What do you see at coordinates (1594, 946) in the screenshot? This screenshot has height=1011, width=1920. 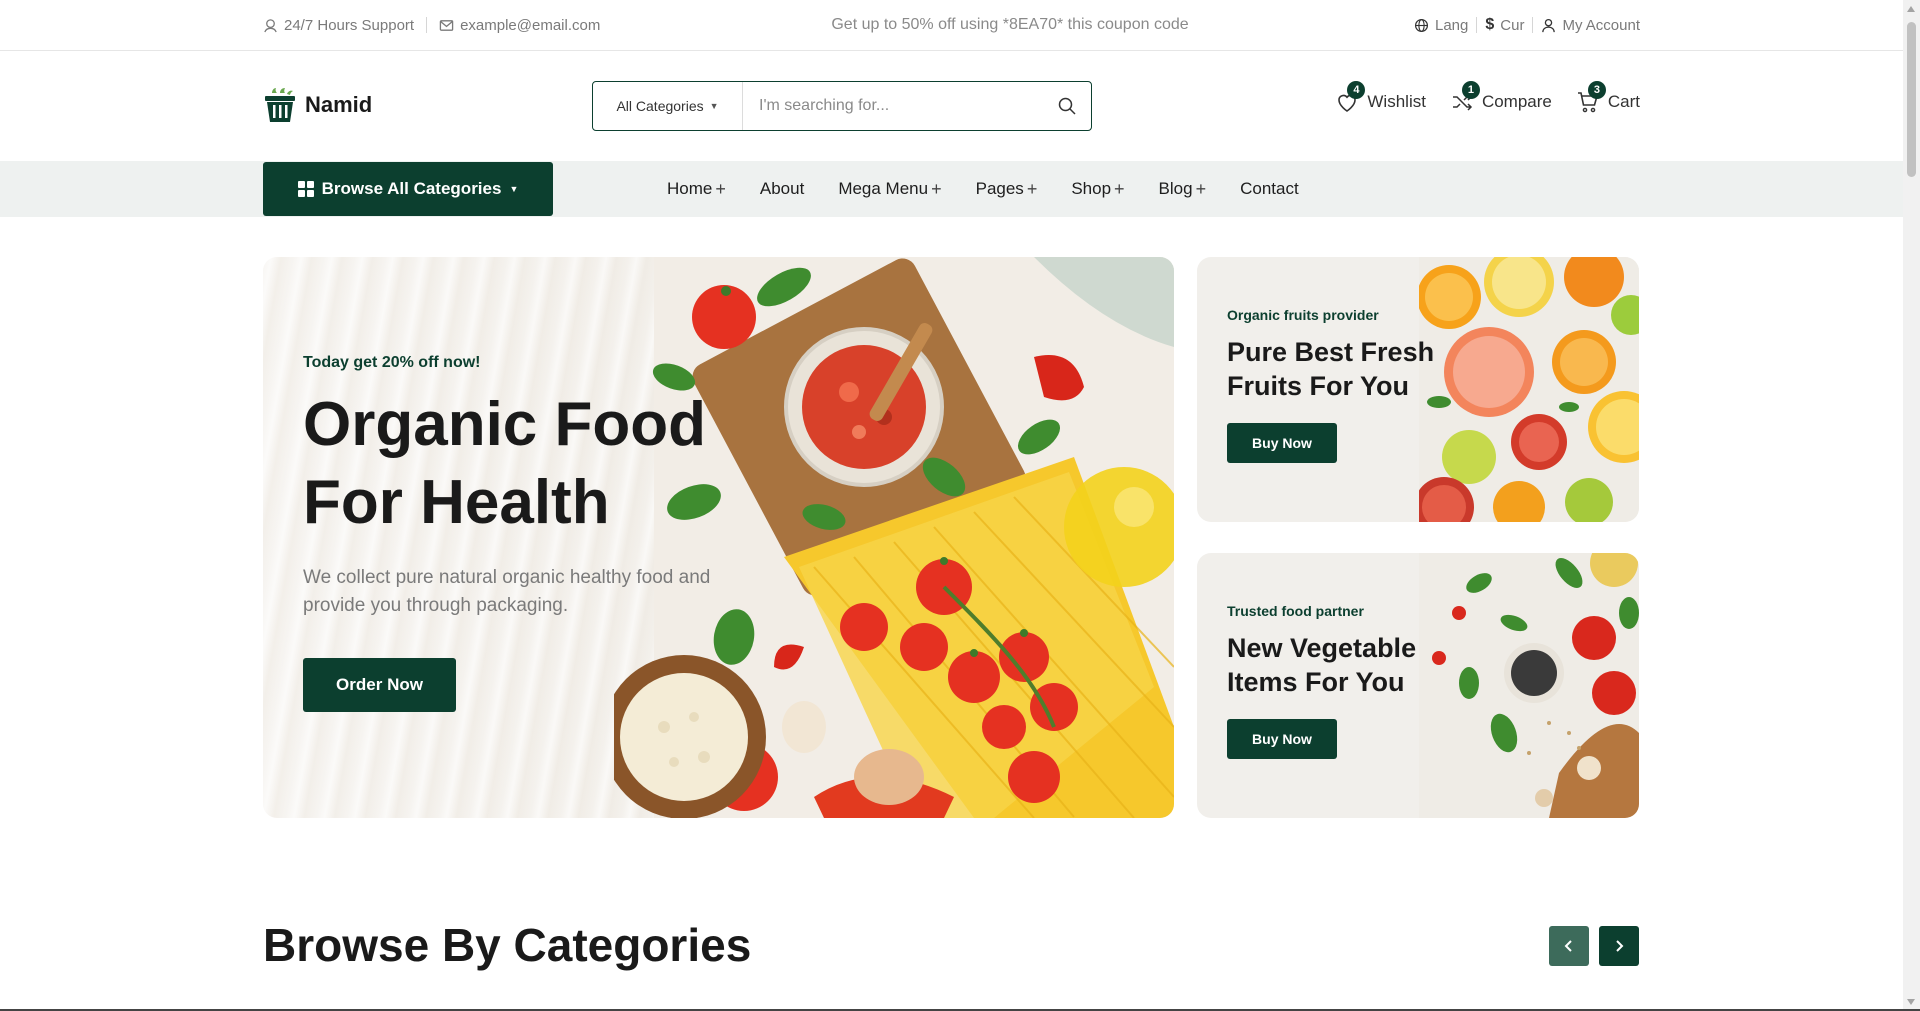 I see `carousel-controls` at bounding box center [1594, 946].